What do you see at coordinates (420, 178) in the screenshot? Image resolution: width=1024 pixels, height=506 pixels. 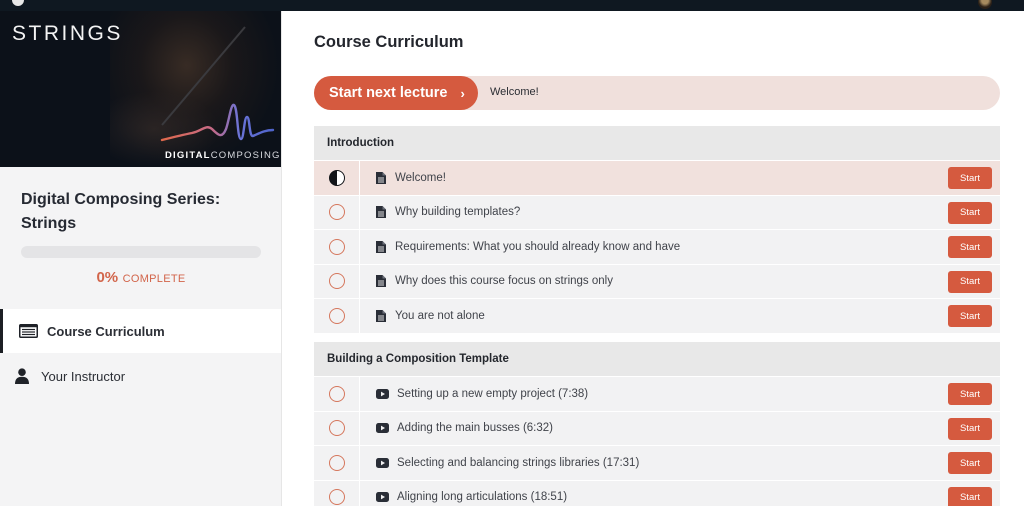 I see `lecture-title: Welcome!` at bounding box center [420, 178].